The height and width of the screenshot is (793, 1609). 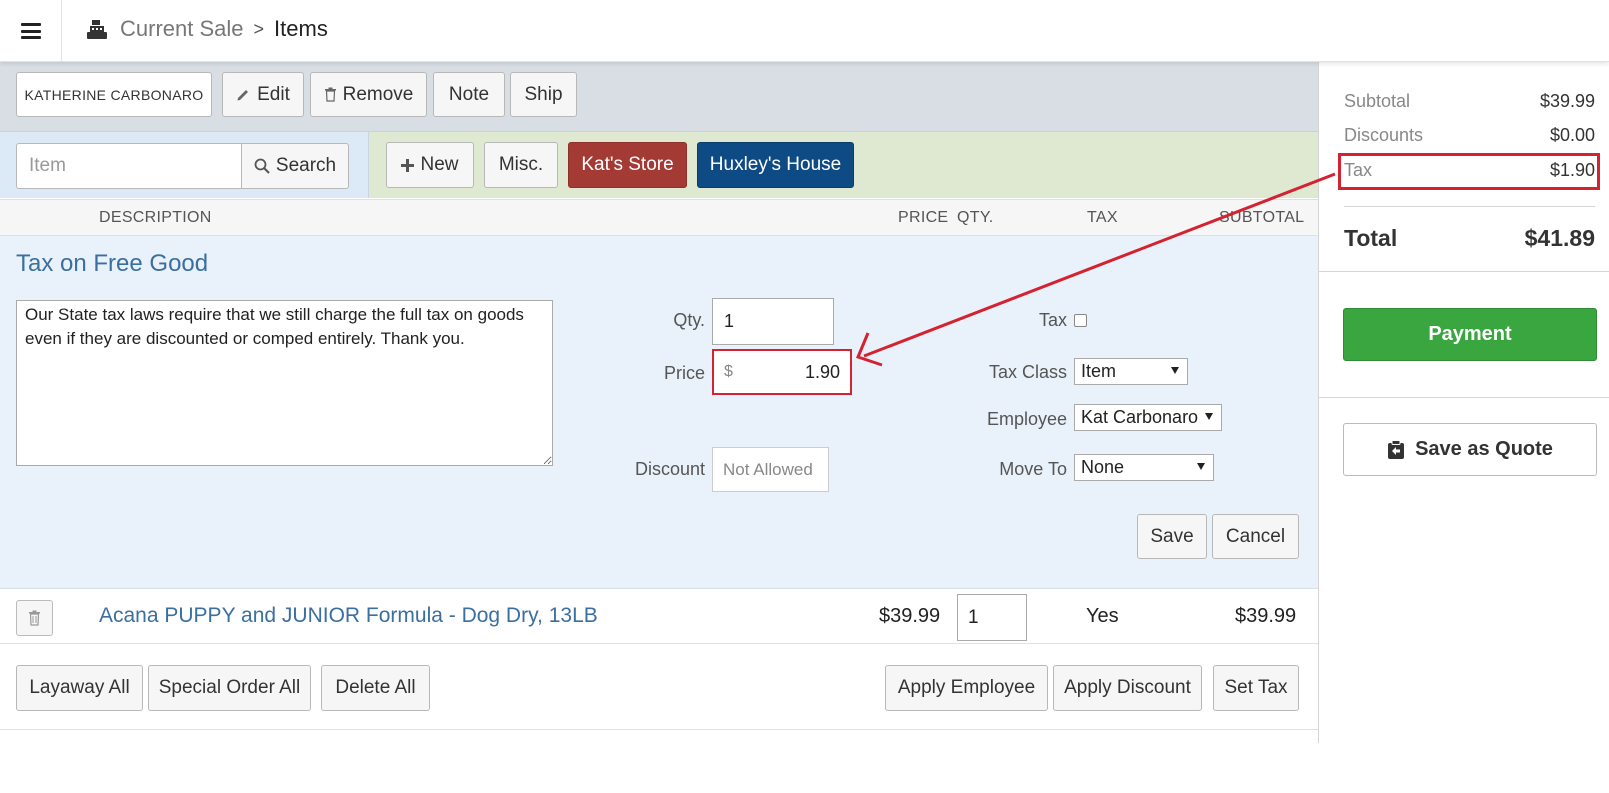 I want to click on note-button: Note, so click(x=469, y=94).